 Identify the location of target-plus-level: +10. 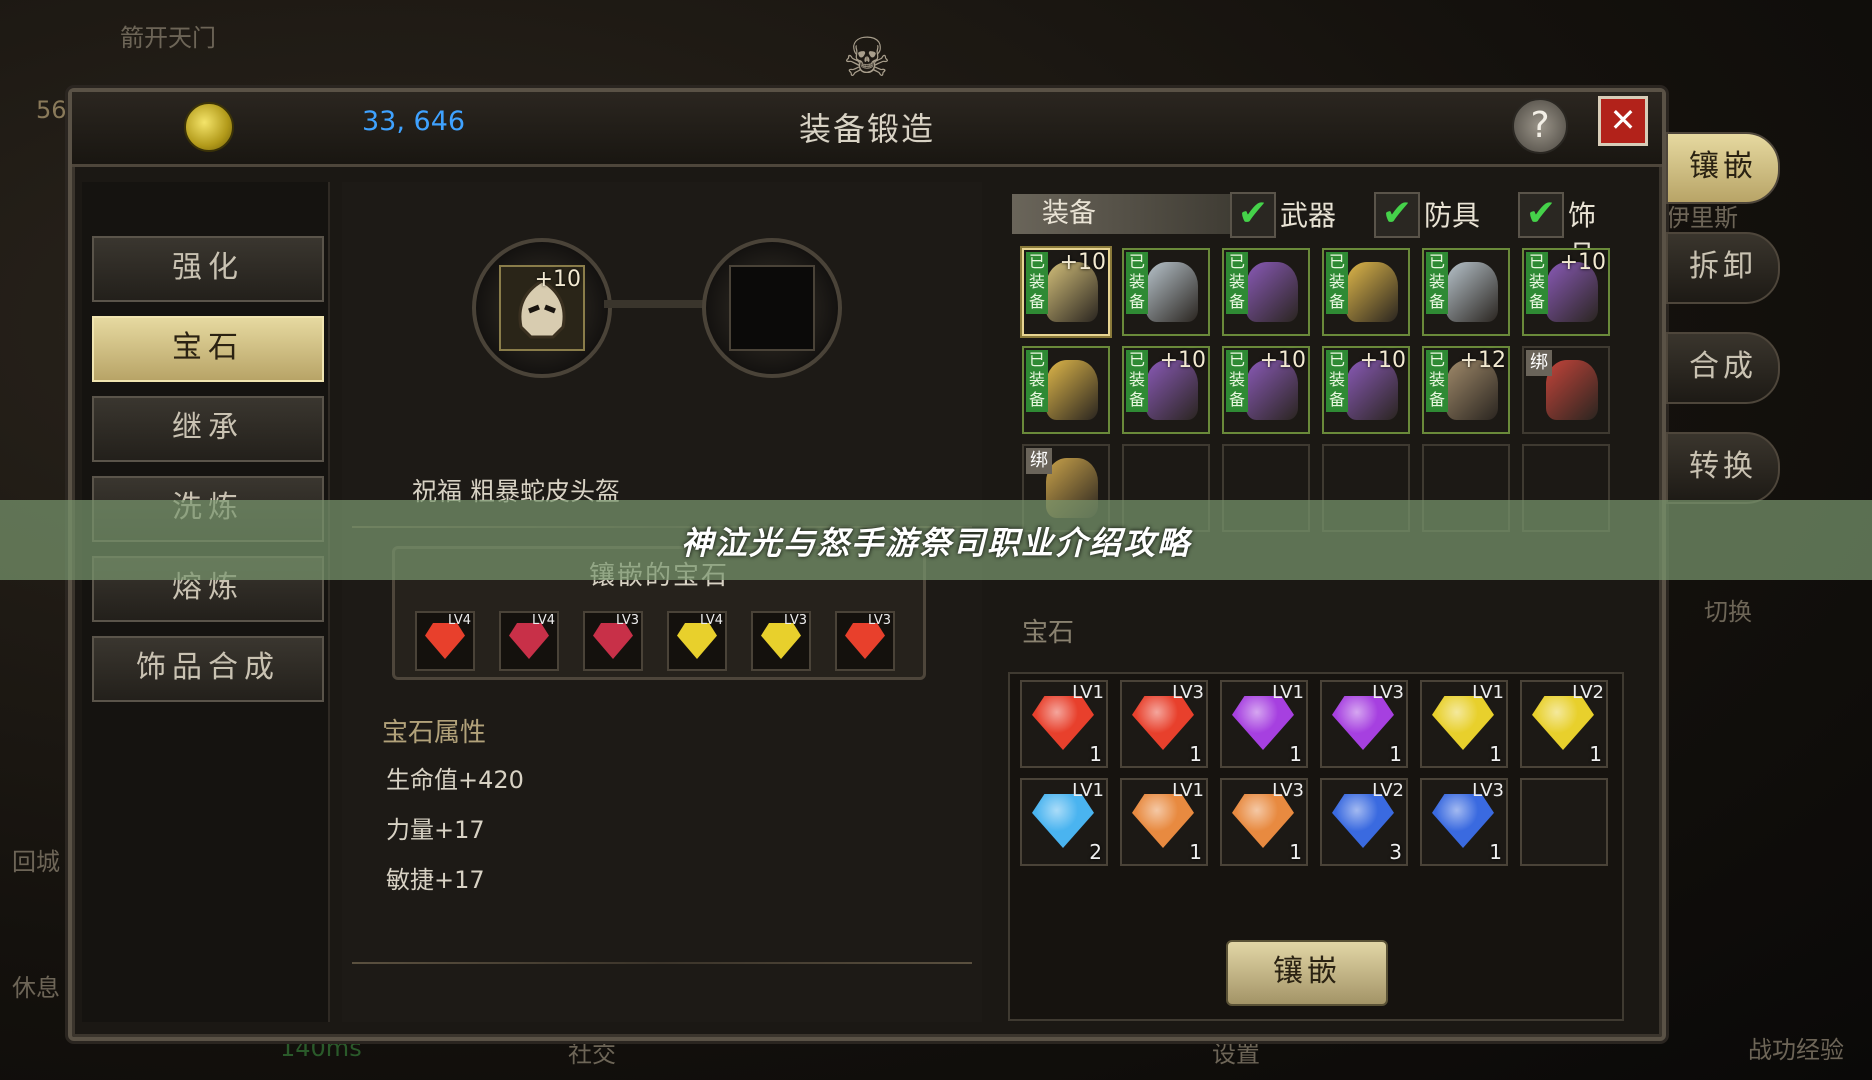
(557, 279).